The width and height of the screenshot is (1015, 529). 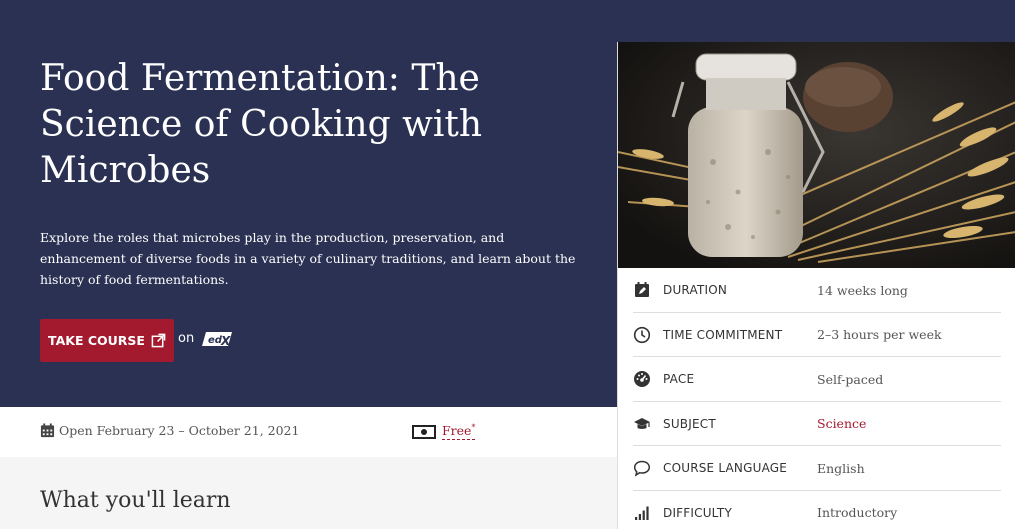 What do you see at coordinates (179, 430) in the screenshot?
I see `dates-text: Open February 23 – October 21, 2021` at bounding box center [179, 430].